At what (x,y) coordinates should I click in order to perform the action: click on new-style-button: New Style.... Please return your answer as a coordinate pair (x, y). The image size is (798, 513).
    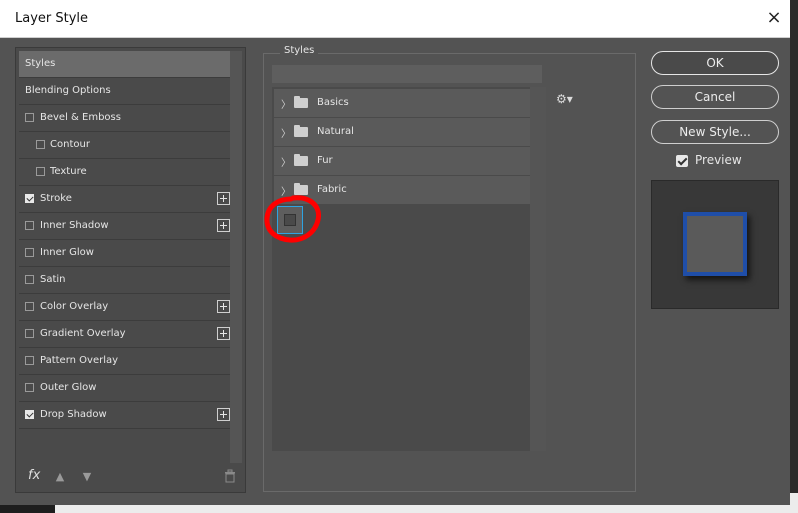
    Looking at the image, I should click on (715, 132).